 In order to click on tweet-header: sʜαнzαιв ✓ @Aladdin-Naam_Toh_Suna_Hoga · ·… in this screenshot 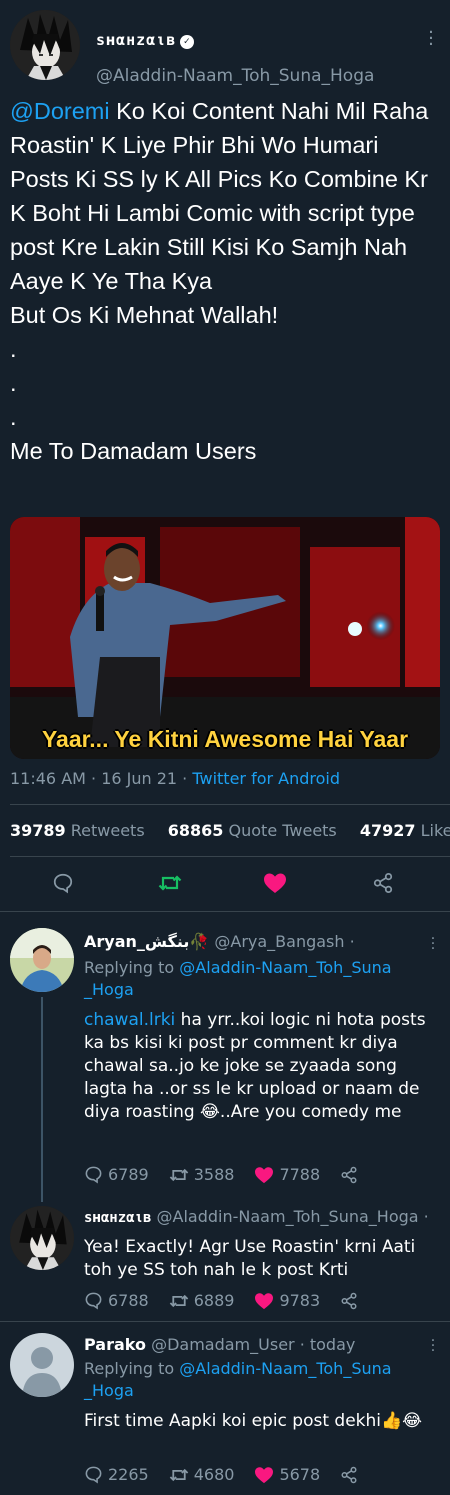, I will do `click(225, 48)`.